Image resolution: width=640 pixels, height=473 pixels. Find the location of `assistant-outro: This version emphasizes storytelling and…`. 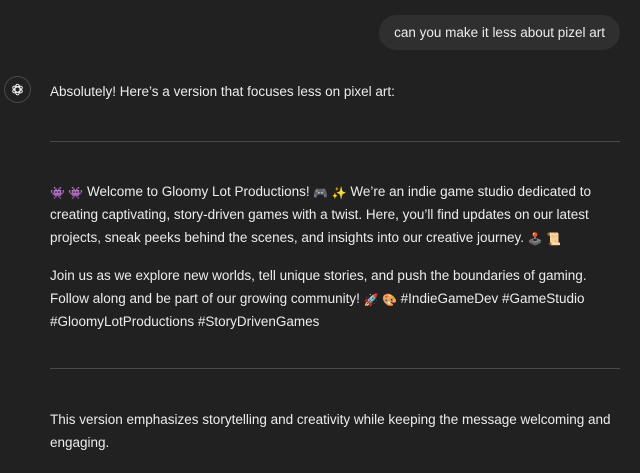

assistant-outro: This version emphasizes storytelling and… is located at coordinates (330, 431).